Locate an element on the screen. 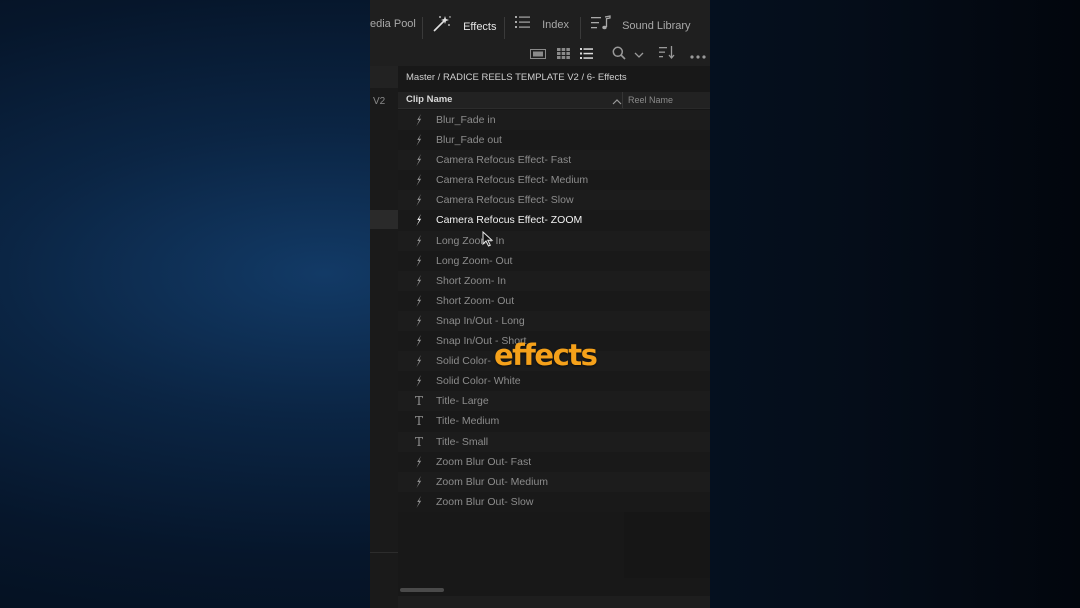  list-index-icon is located at coordinates (523, 25).